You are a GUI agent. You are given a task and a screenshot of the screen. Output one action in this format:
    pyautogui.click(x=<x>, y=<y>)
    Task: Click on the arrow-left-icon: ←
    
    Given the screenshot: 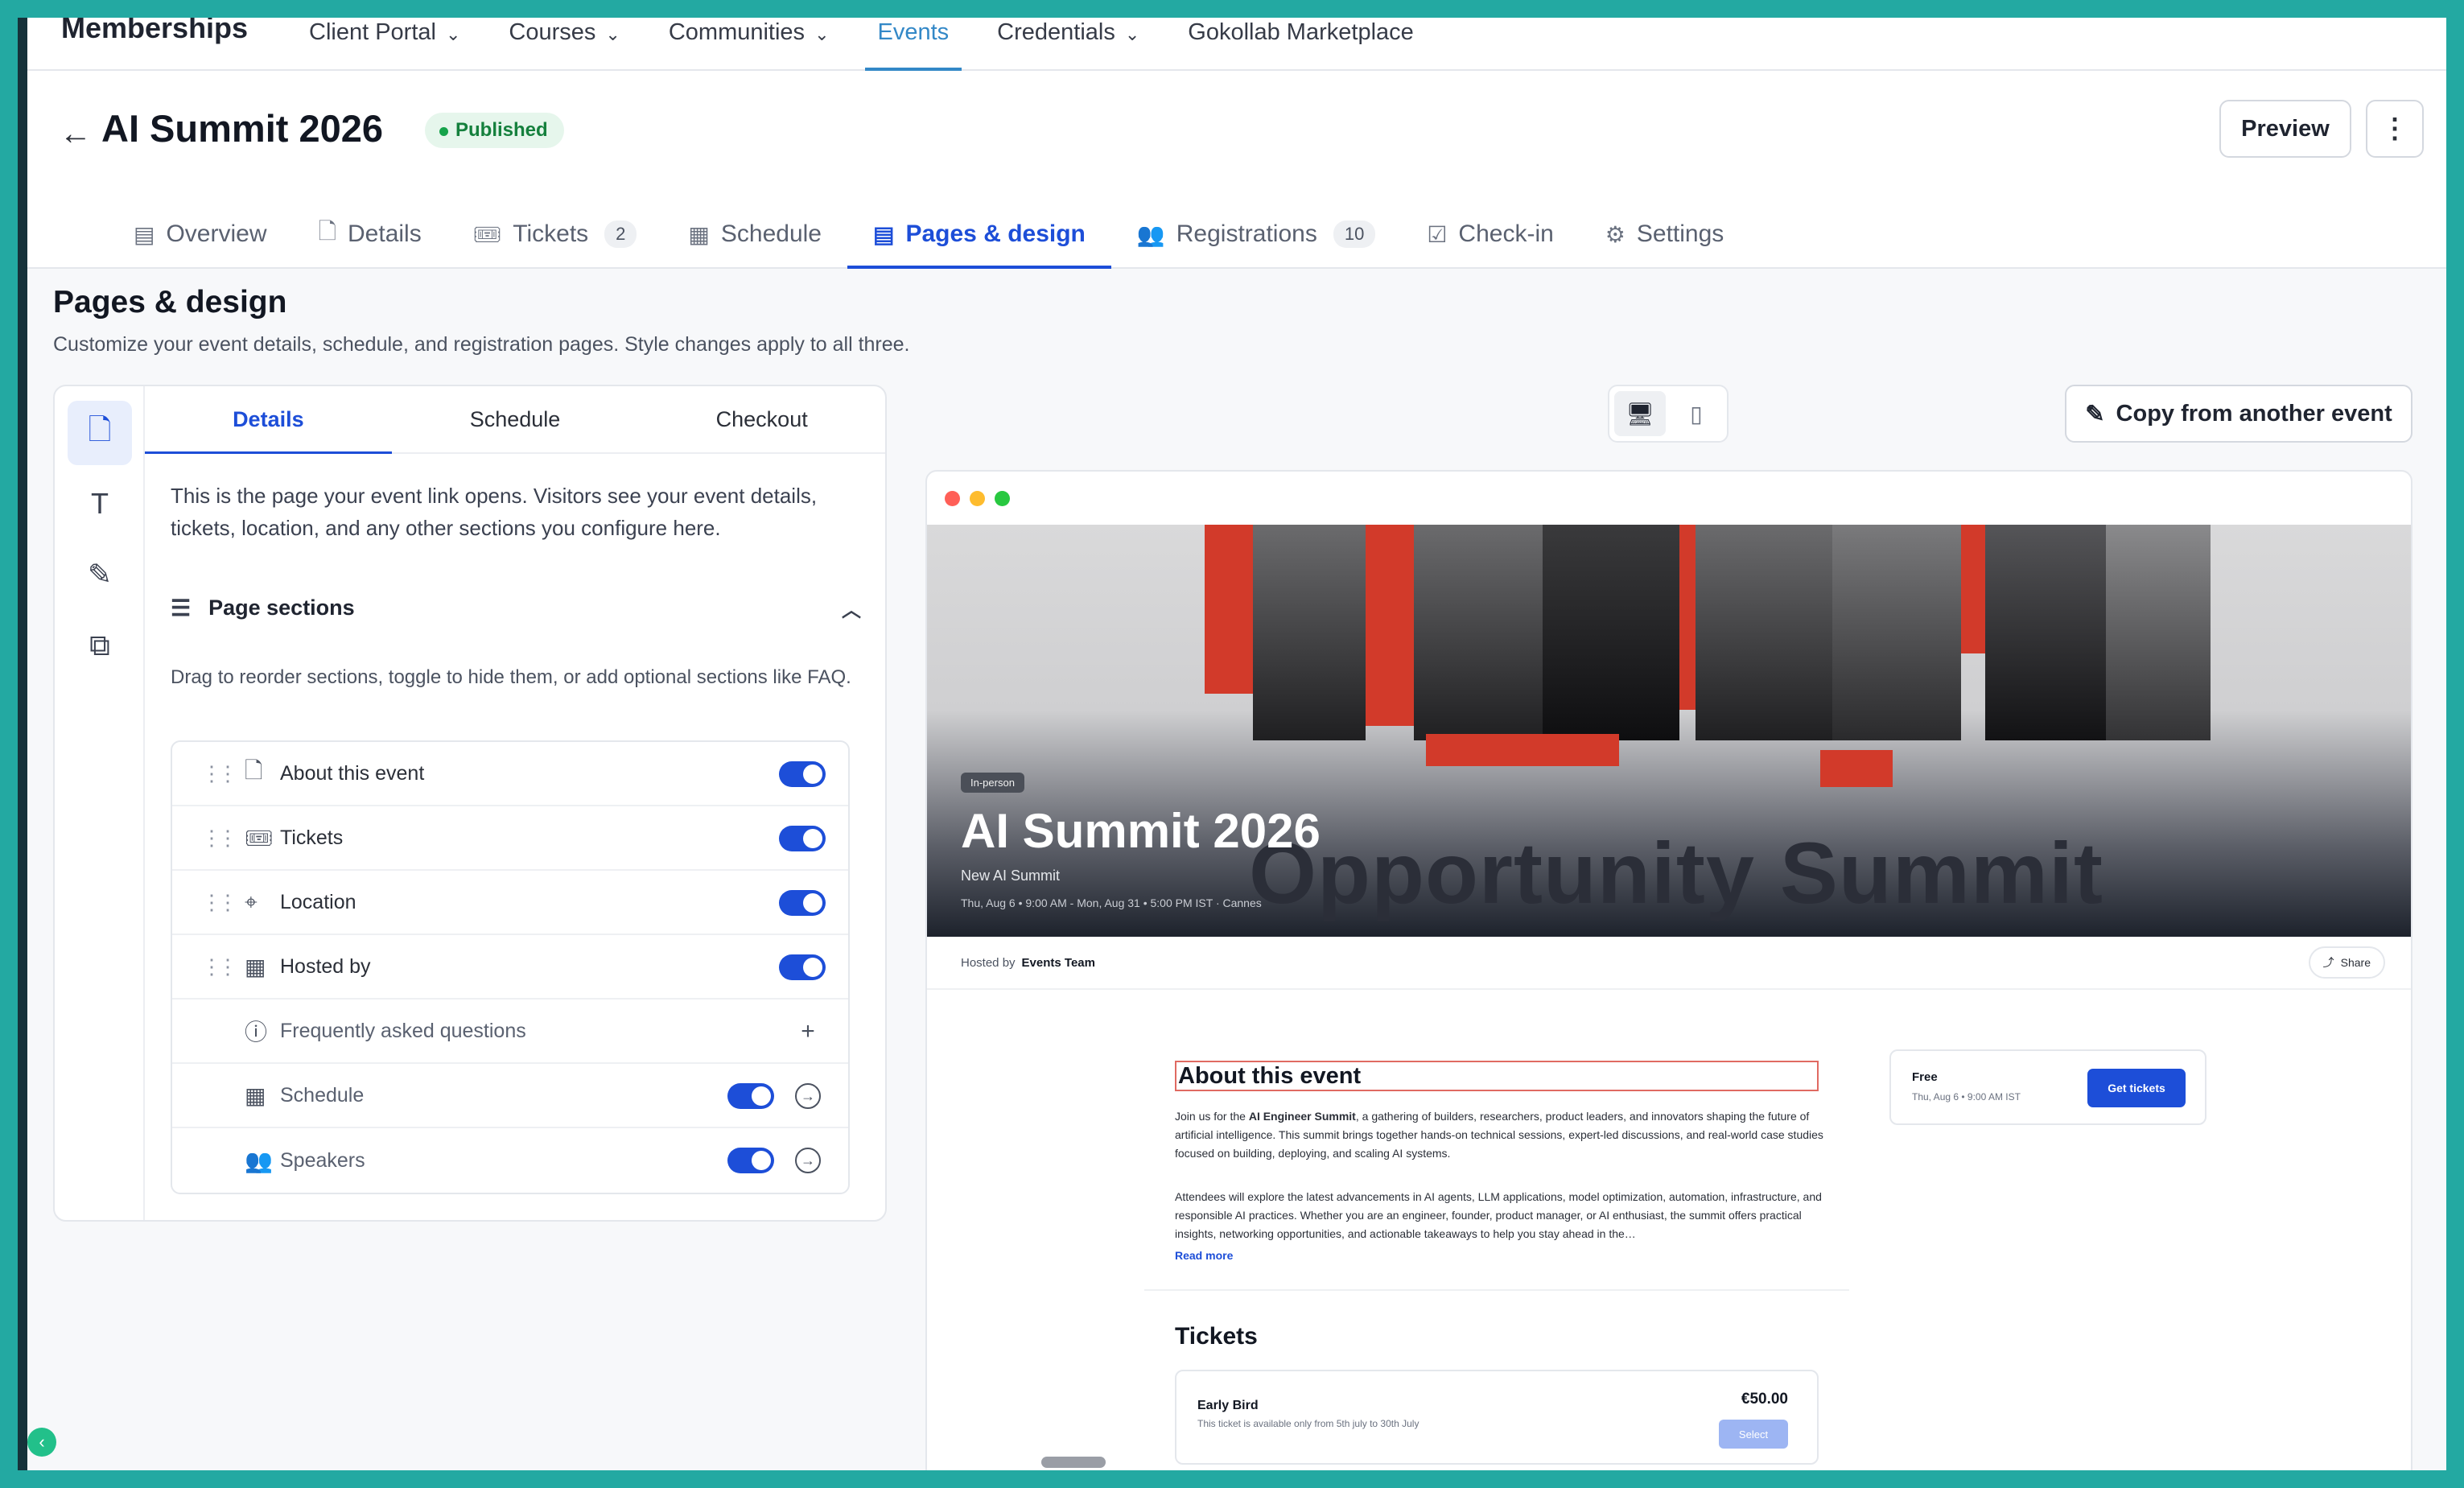 What is the action you would take?
    pyautogui.click(x=76, y=134)
    